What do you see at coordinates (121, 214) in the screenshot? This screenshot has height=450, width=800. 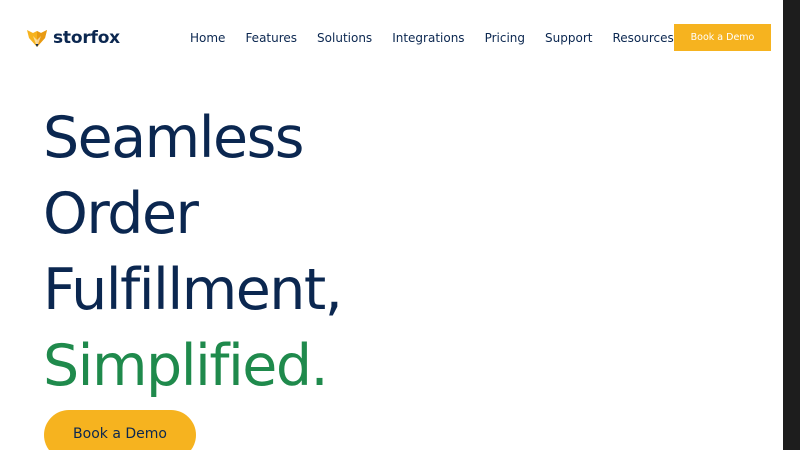 I see `hero-line-2: Order` at bounding box center [121, 214].